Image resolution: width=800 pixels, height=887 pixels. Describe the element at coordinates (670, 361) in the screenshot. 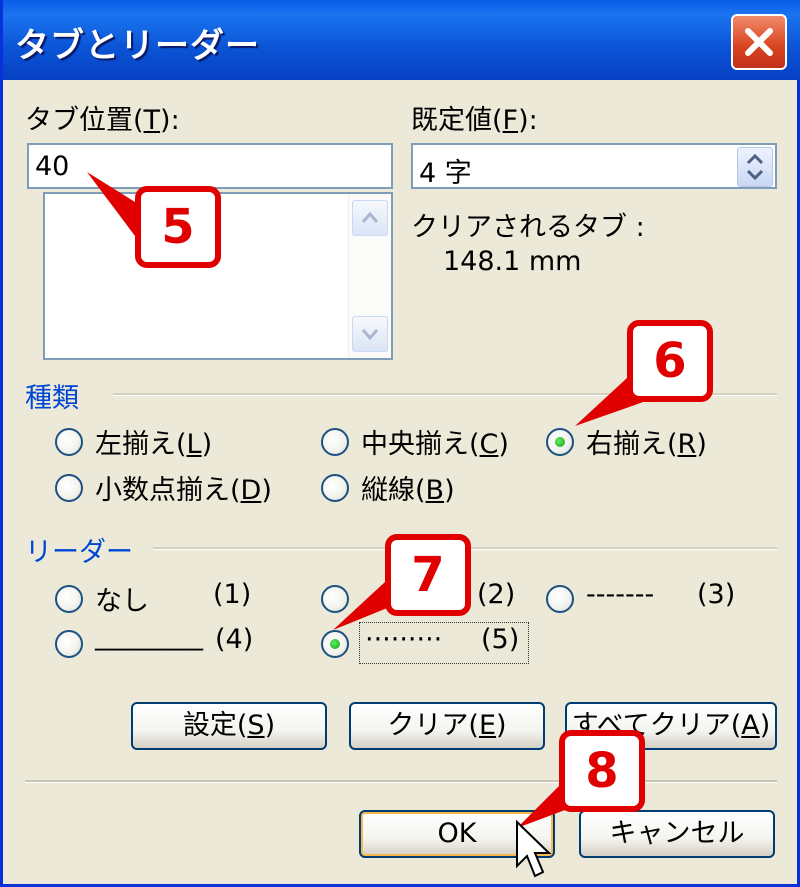

I see `callout-6: 6` at that location.